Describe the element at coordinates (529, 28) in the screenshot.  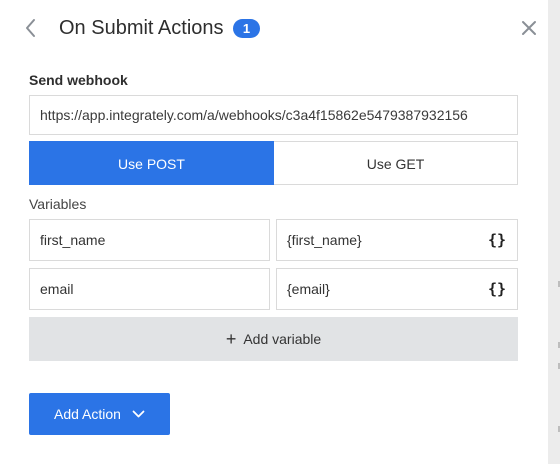
I see `close-icon` at that location.